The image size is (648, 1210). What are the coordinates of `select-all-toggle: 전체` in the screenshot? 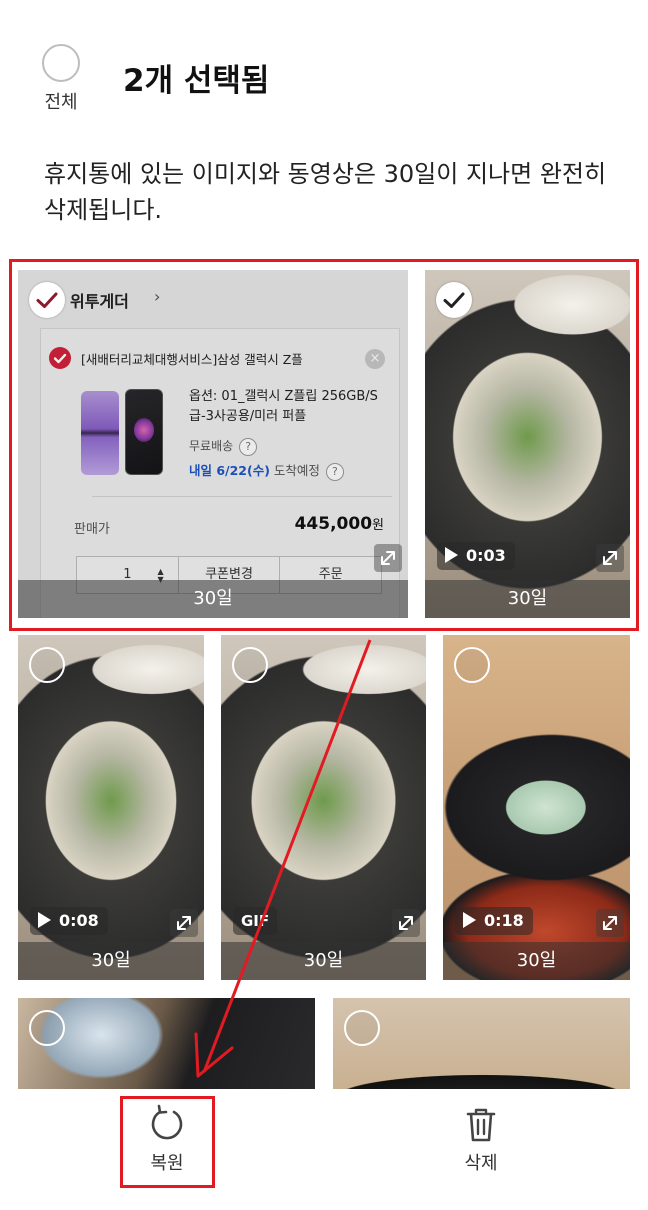 It's located at (61, 79).